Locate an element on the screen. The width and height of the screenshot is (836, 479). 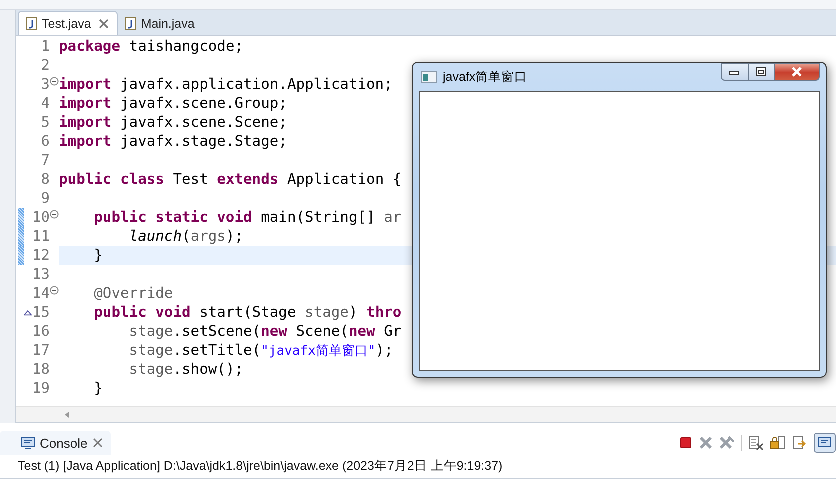
maximize-button is located at coordinates (761, 72).